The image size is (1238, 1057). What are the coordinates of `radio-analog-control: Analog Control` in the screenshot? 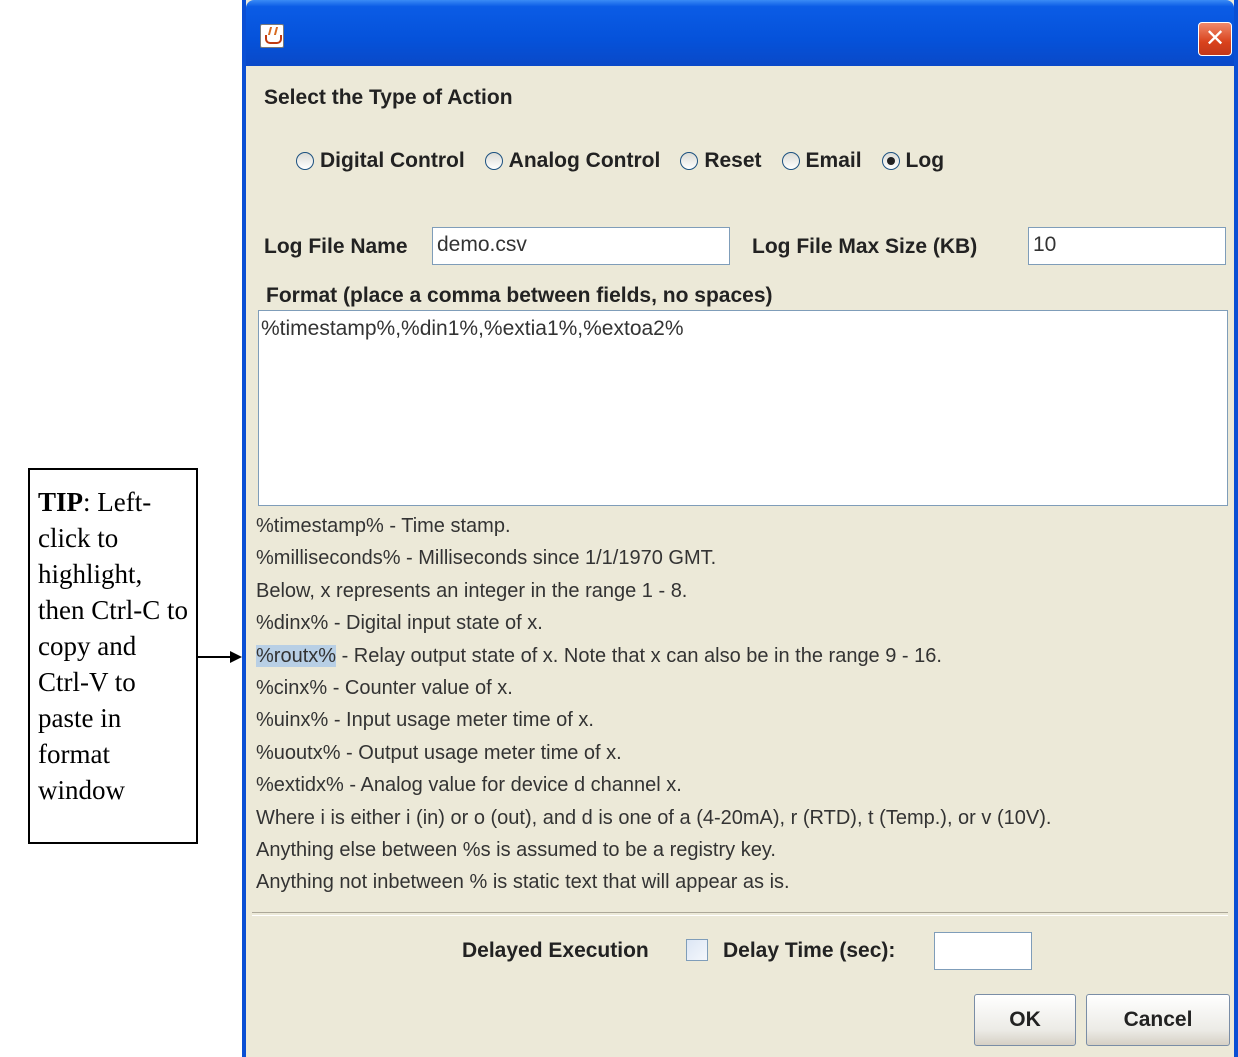 It's located at (572, 161).